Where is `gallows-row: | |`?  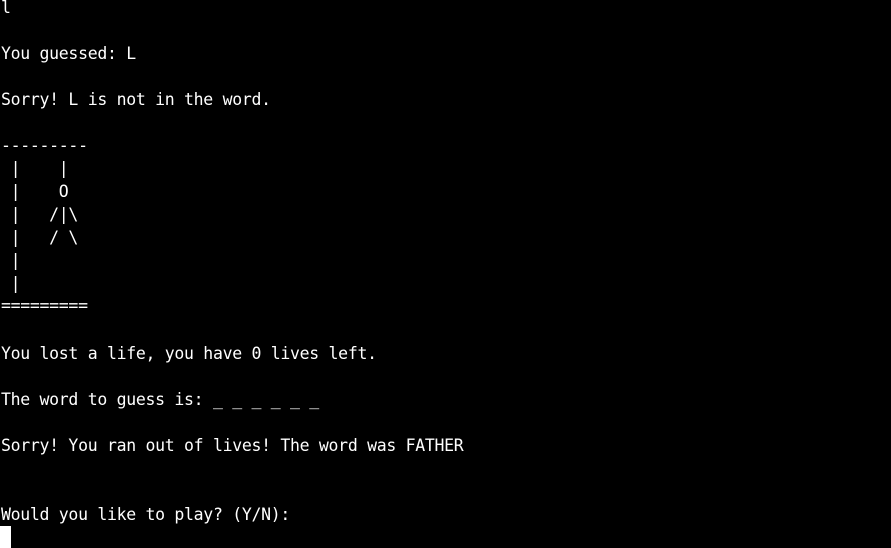
gallows-row: | | is located at coordinates (35, 168).